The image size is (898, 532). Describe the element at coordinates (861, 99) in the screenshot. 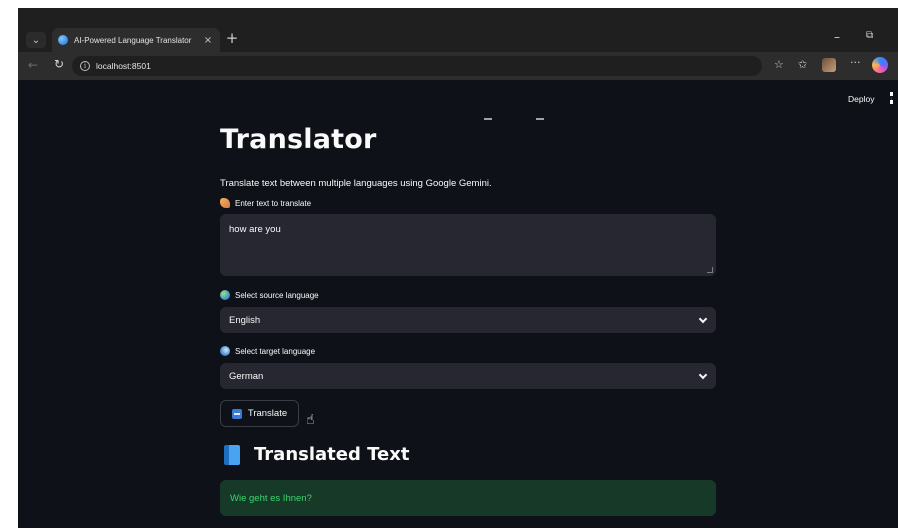

I see `deploy-button: Deploy` at that location.